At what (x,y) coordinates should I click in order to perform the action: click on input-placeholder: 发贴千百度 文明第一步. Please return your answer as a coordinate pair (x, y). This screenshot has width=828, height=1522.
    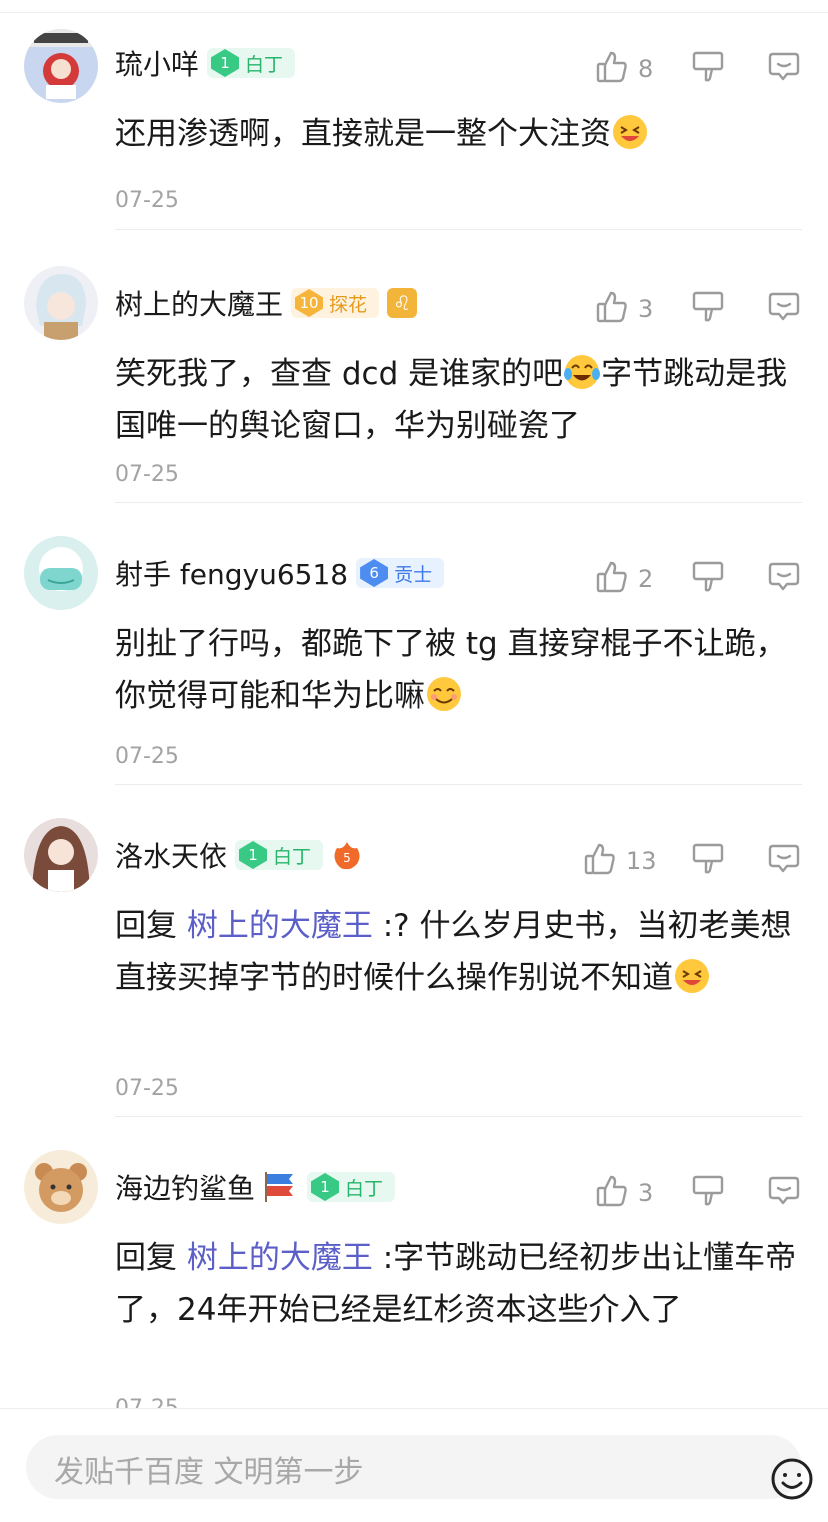
    Looking at the image, I should click on (209, 1472).